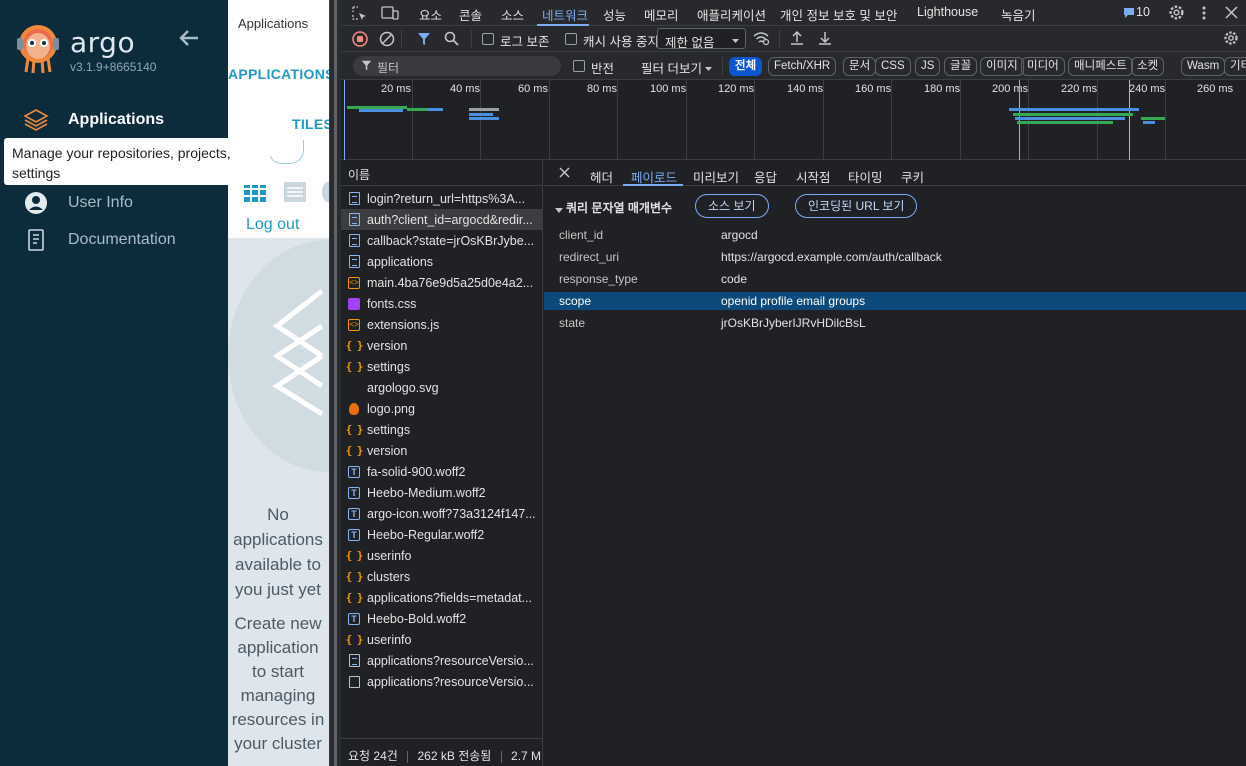 Image resolution: width=1246 pixels, height=766 pixels. I want to click on tab-performance: 성능, so click(614, 14).